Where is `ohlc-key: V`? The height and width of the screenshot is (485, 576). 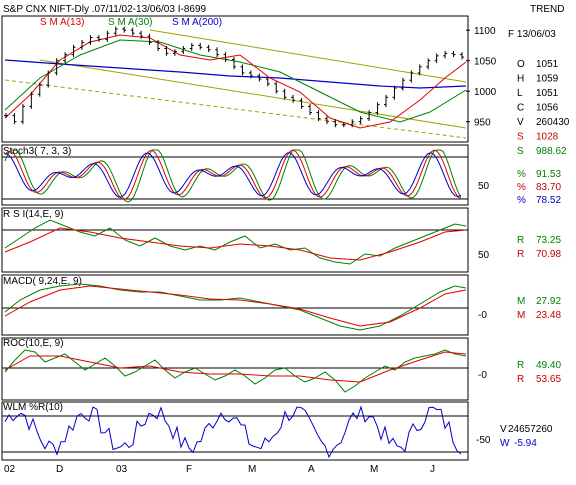 ohlc-key: V is located at coordinates (520, 122).